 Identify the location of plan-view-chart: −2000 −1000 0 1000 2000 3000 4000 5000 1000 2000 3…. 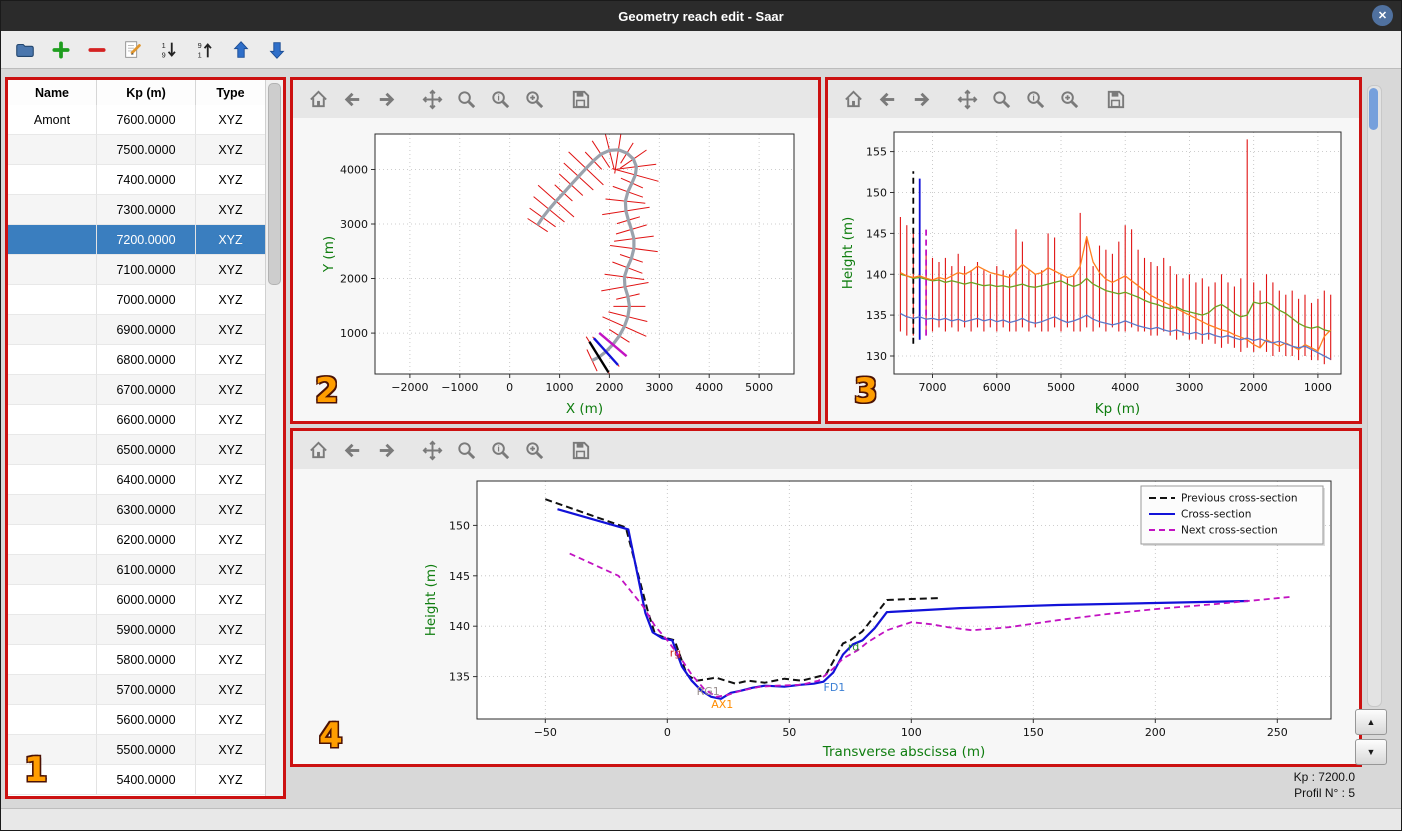
(555, 270).